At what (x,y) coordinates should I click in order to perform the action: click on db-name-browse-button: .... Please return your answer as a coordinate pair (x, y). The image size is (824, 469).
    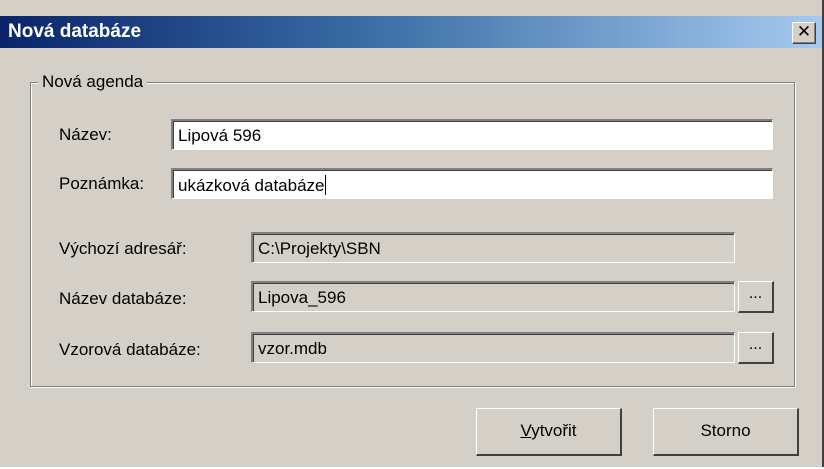
    Looking at the image, I should click on (756, 297).